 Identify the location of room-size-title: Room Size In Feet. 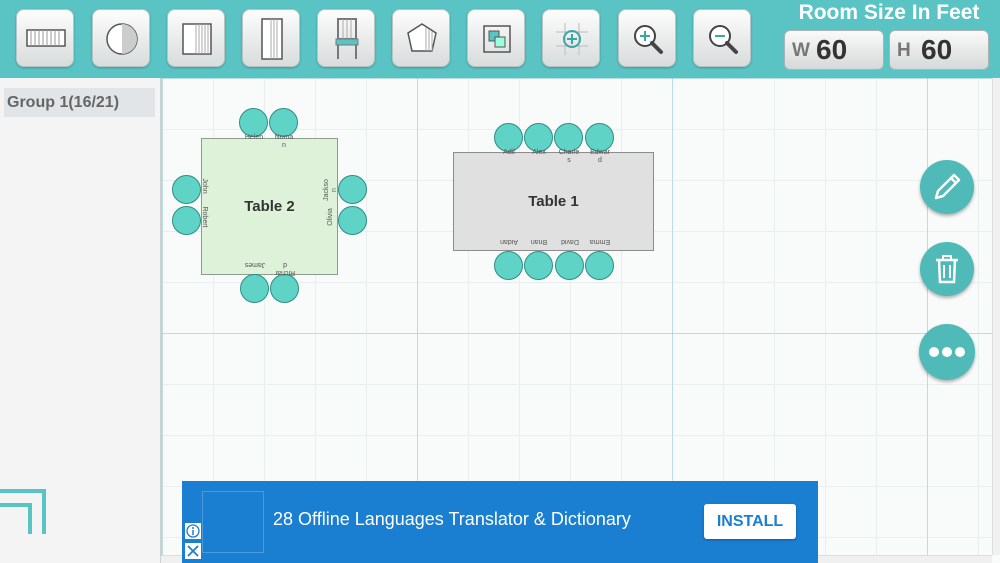
(889, 12).